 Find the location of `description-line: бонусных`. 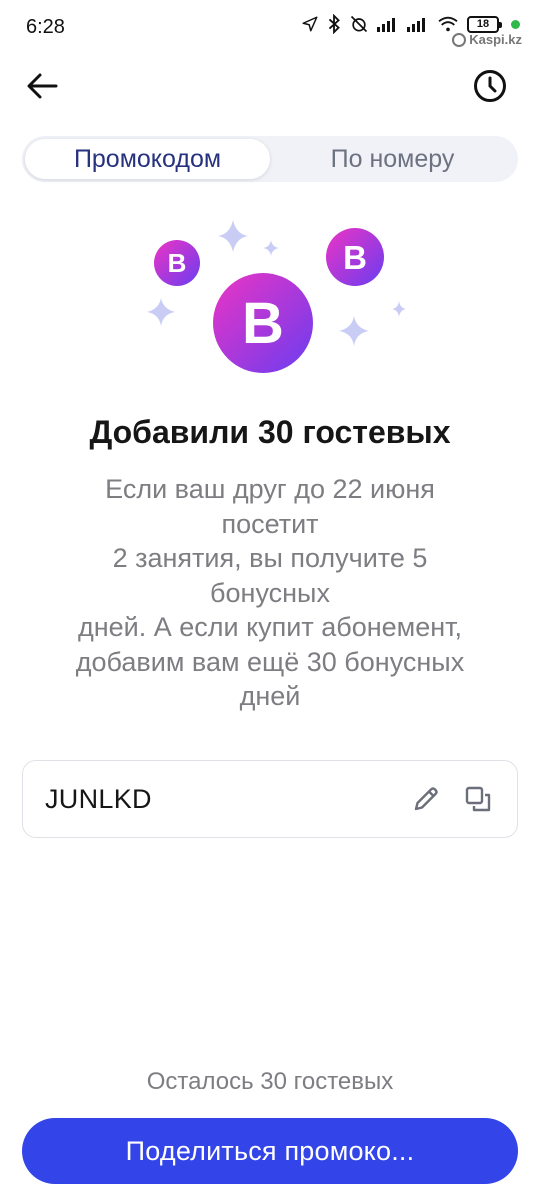

description-line: бонусных is located at coordinates (270, 592).